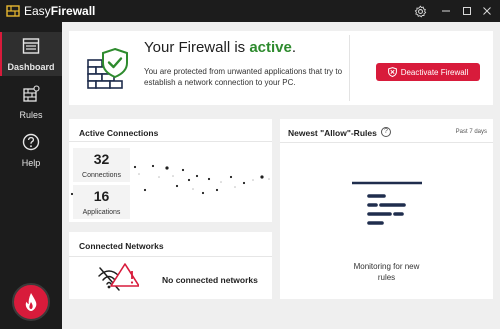  What do you see at coordinates (60, 11) in the screenshot?
I see `app-title: EasyFirewall` at bounding box center [60, 11].